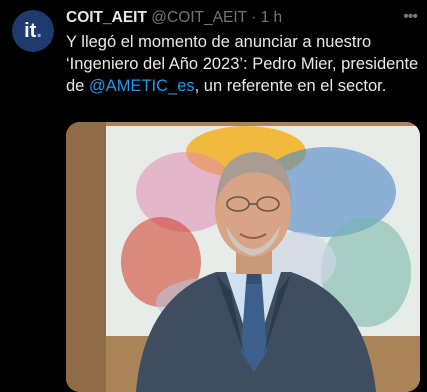 This screenshot has width=427, height=392. Describe the element at coordinates (410, 17) in the screenshot. I see `more-options-icon: •••` at that location.